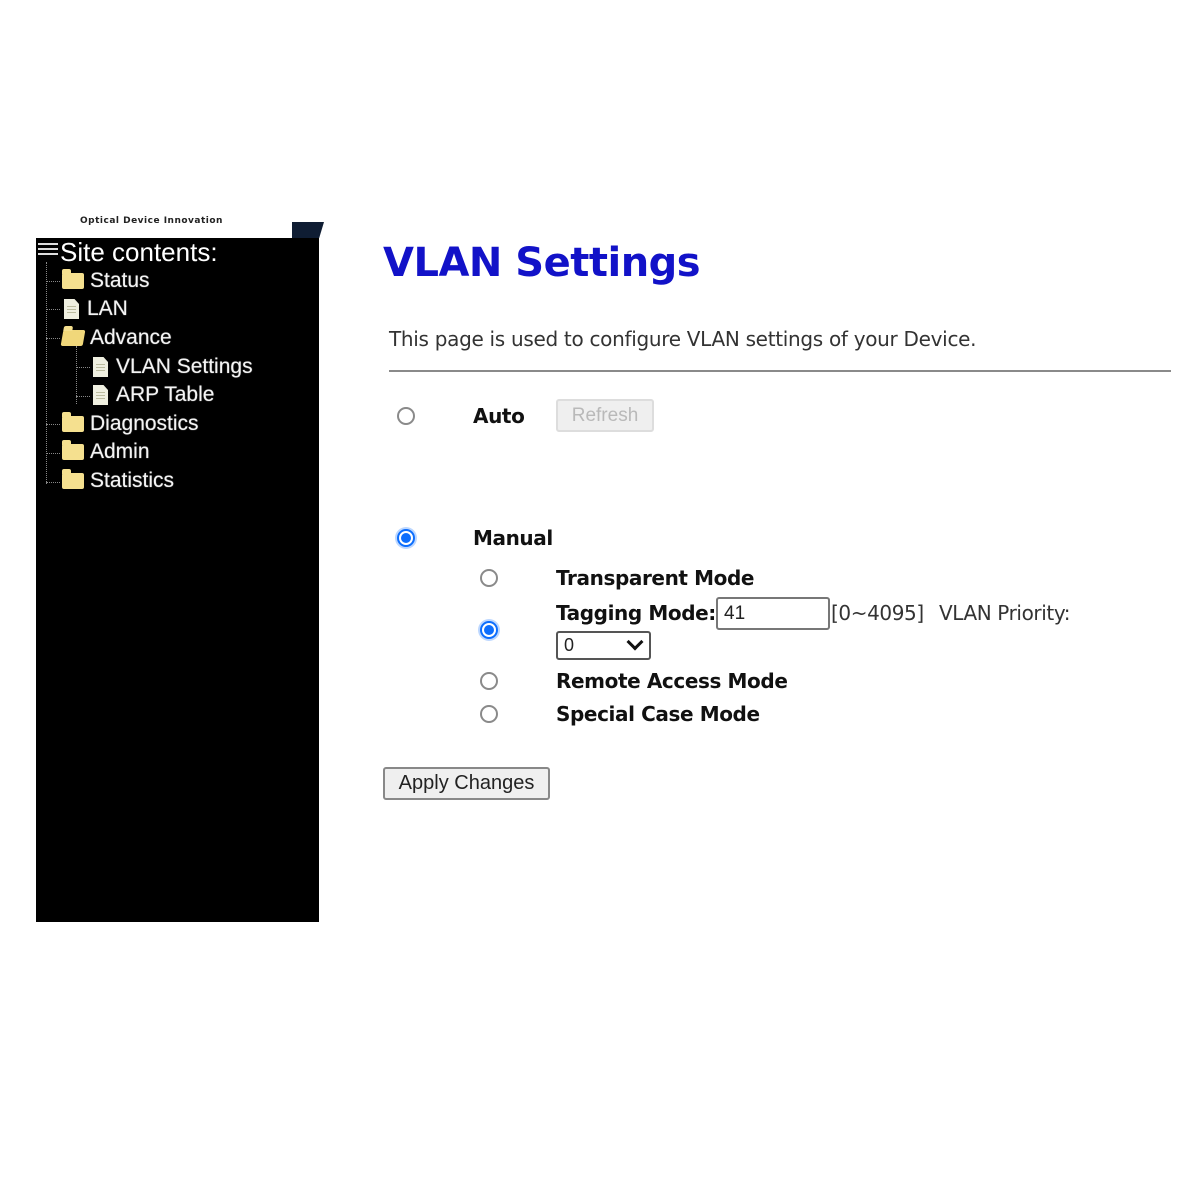  Describe the element at coordinates (132, 480) in the screenshot. I see `sidebar-item-label: Statistics` at that location.